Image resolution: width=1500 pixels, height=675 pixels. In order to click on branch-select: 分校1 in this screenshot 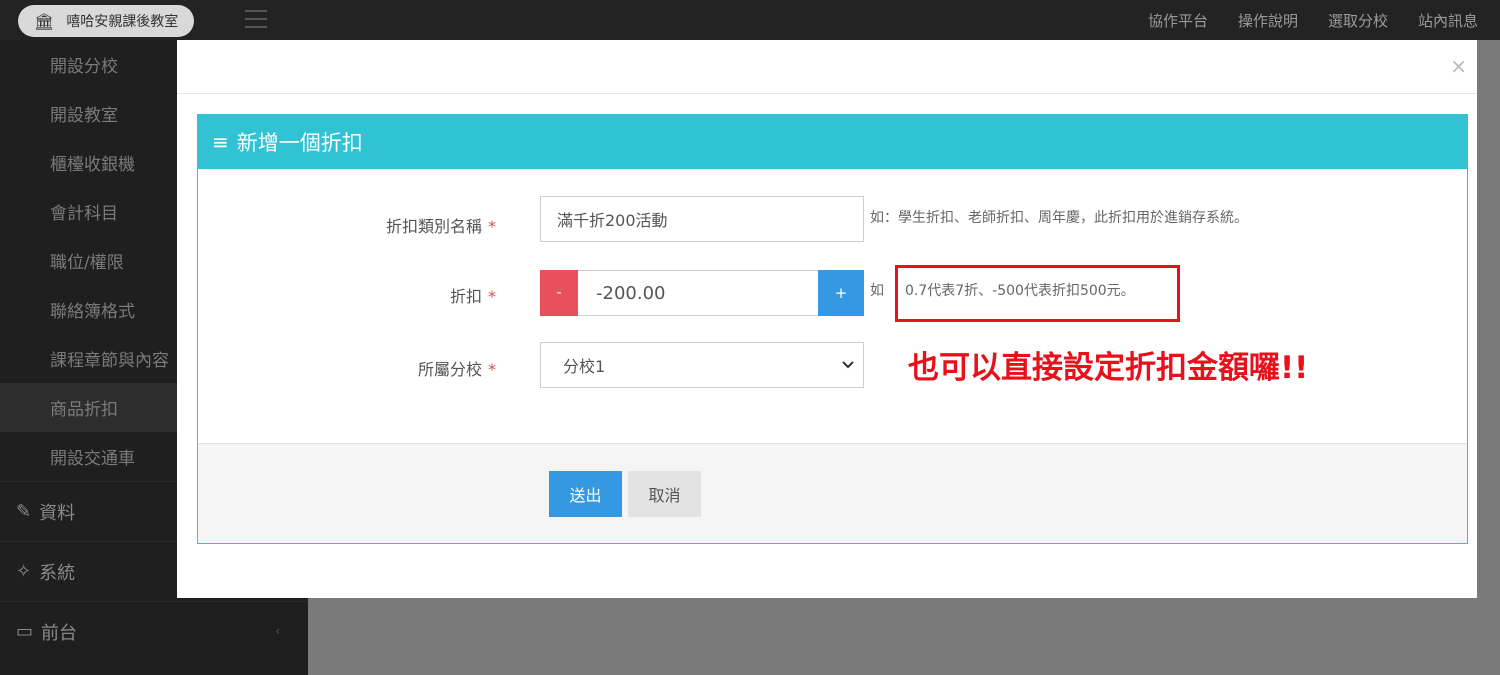, I will do `click(702, 365)`.